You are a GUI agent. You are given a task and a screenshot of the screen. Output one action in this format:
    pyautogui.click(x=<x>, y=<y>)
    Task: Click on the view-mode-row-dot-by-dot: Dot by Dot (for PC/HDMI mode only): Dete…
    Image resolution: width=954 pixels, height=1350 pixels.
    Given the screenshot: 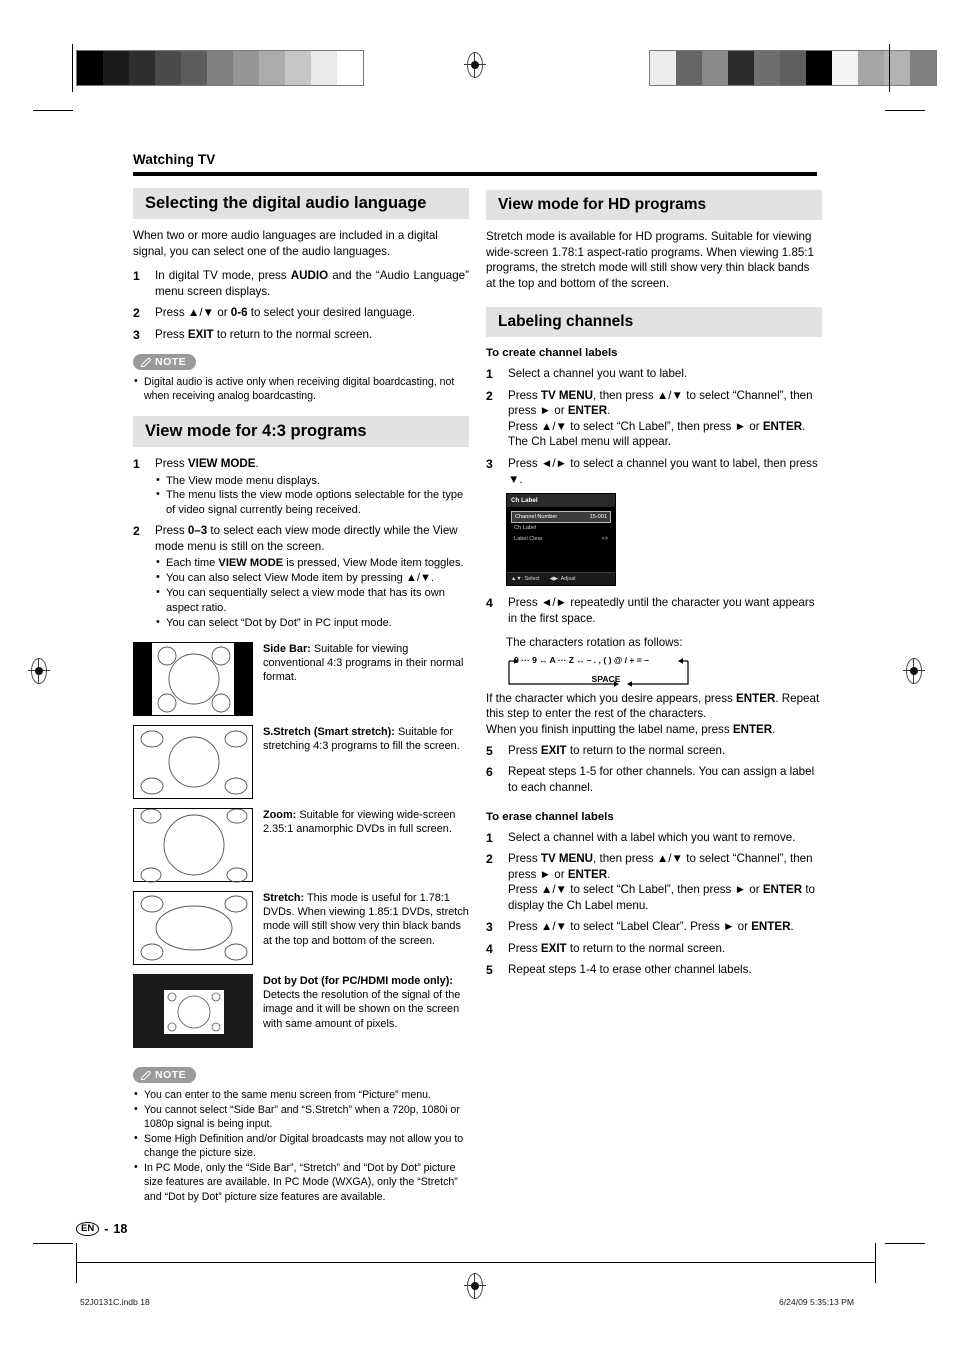 What is the action you would take?
    pyautogui.click(x=301, y=1011)
    